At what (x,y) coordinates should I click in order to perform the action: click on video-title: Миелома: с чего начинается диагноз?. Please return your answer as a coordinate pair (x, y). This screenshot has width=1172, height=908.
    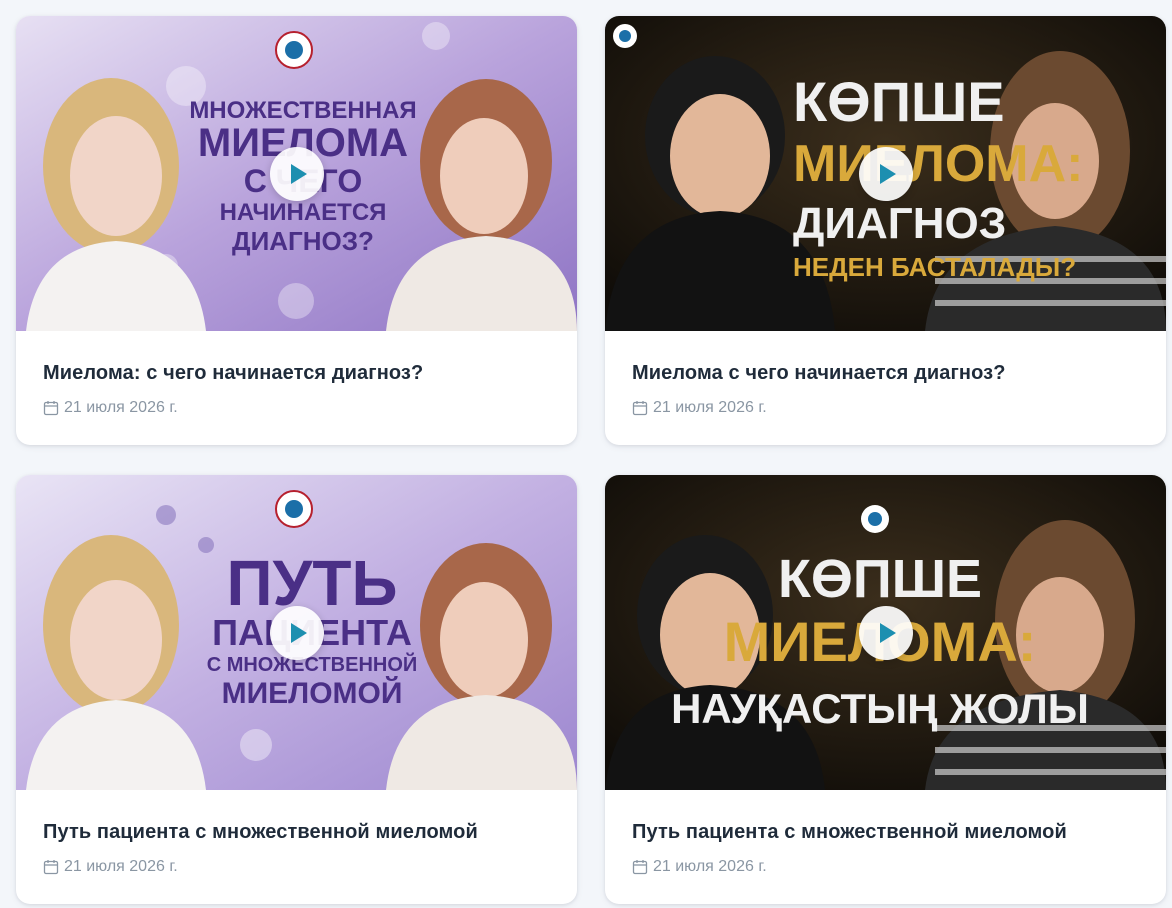
    Looking at the image, I should click on (296, 373).